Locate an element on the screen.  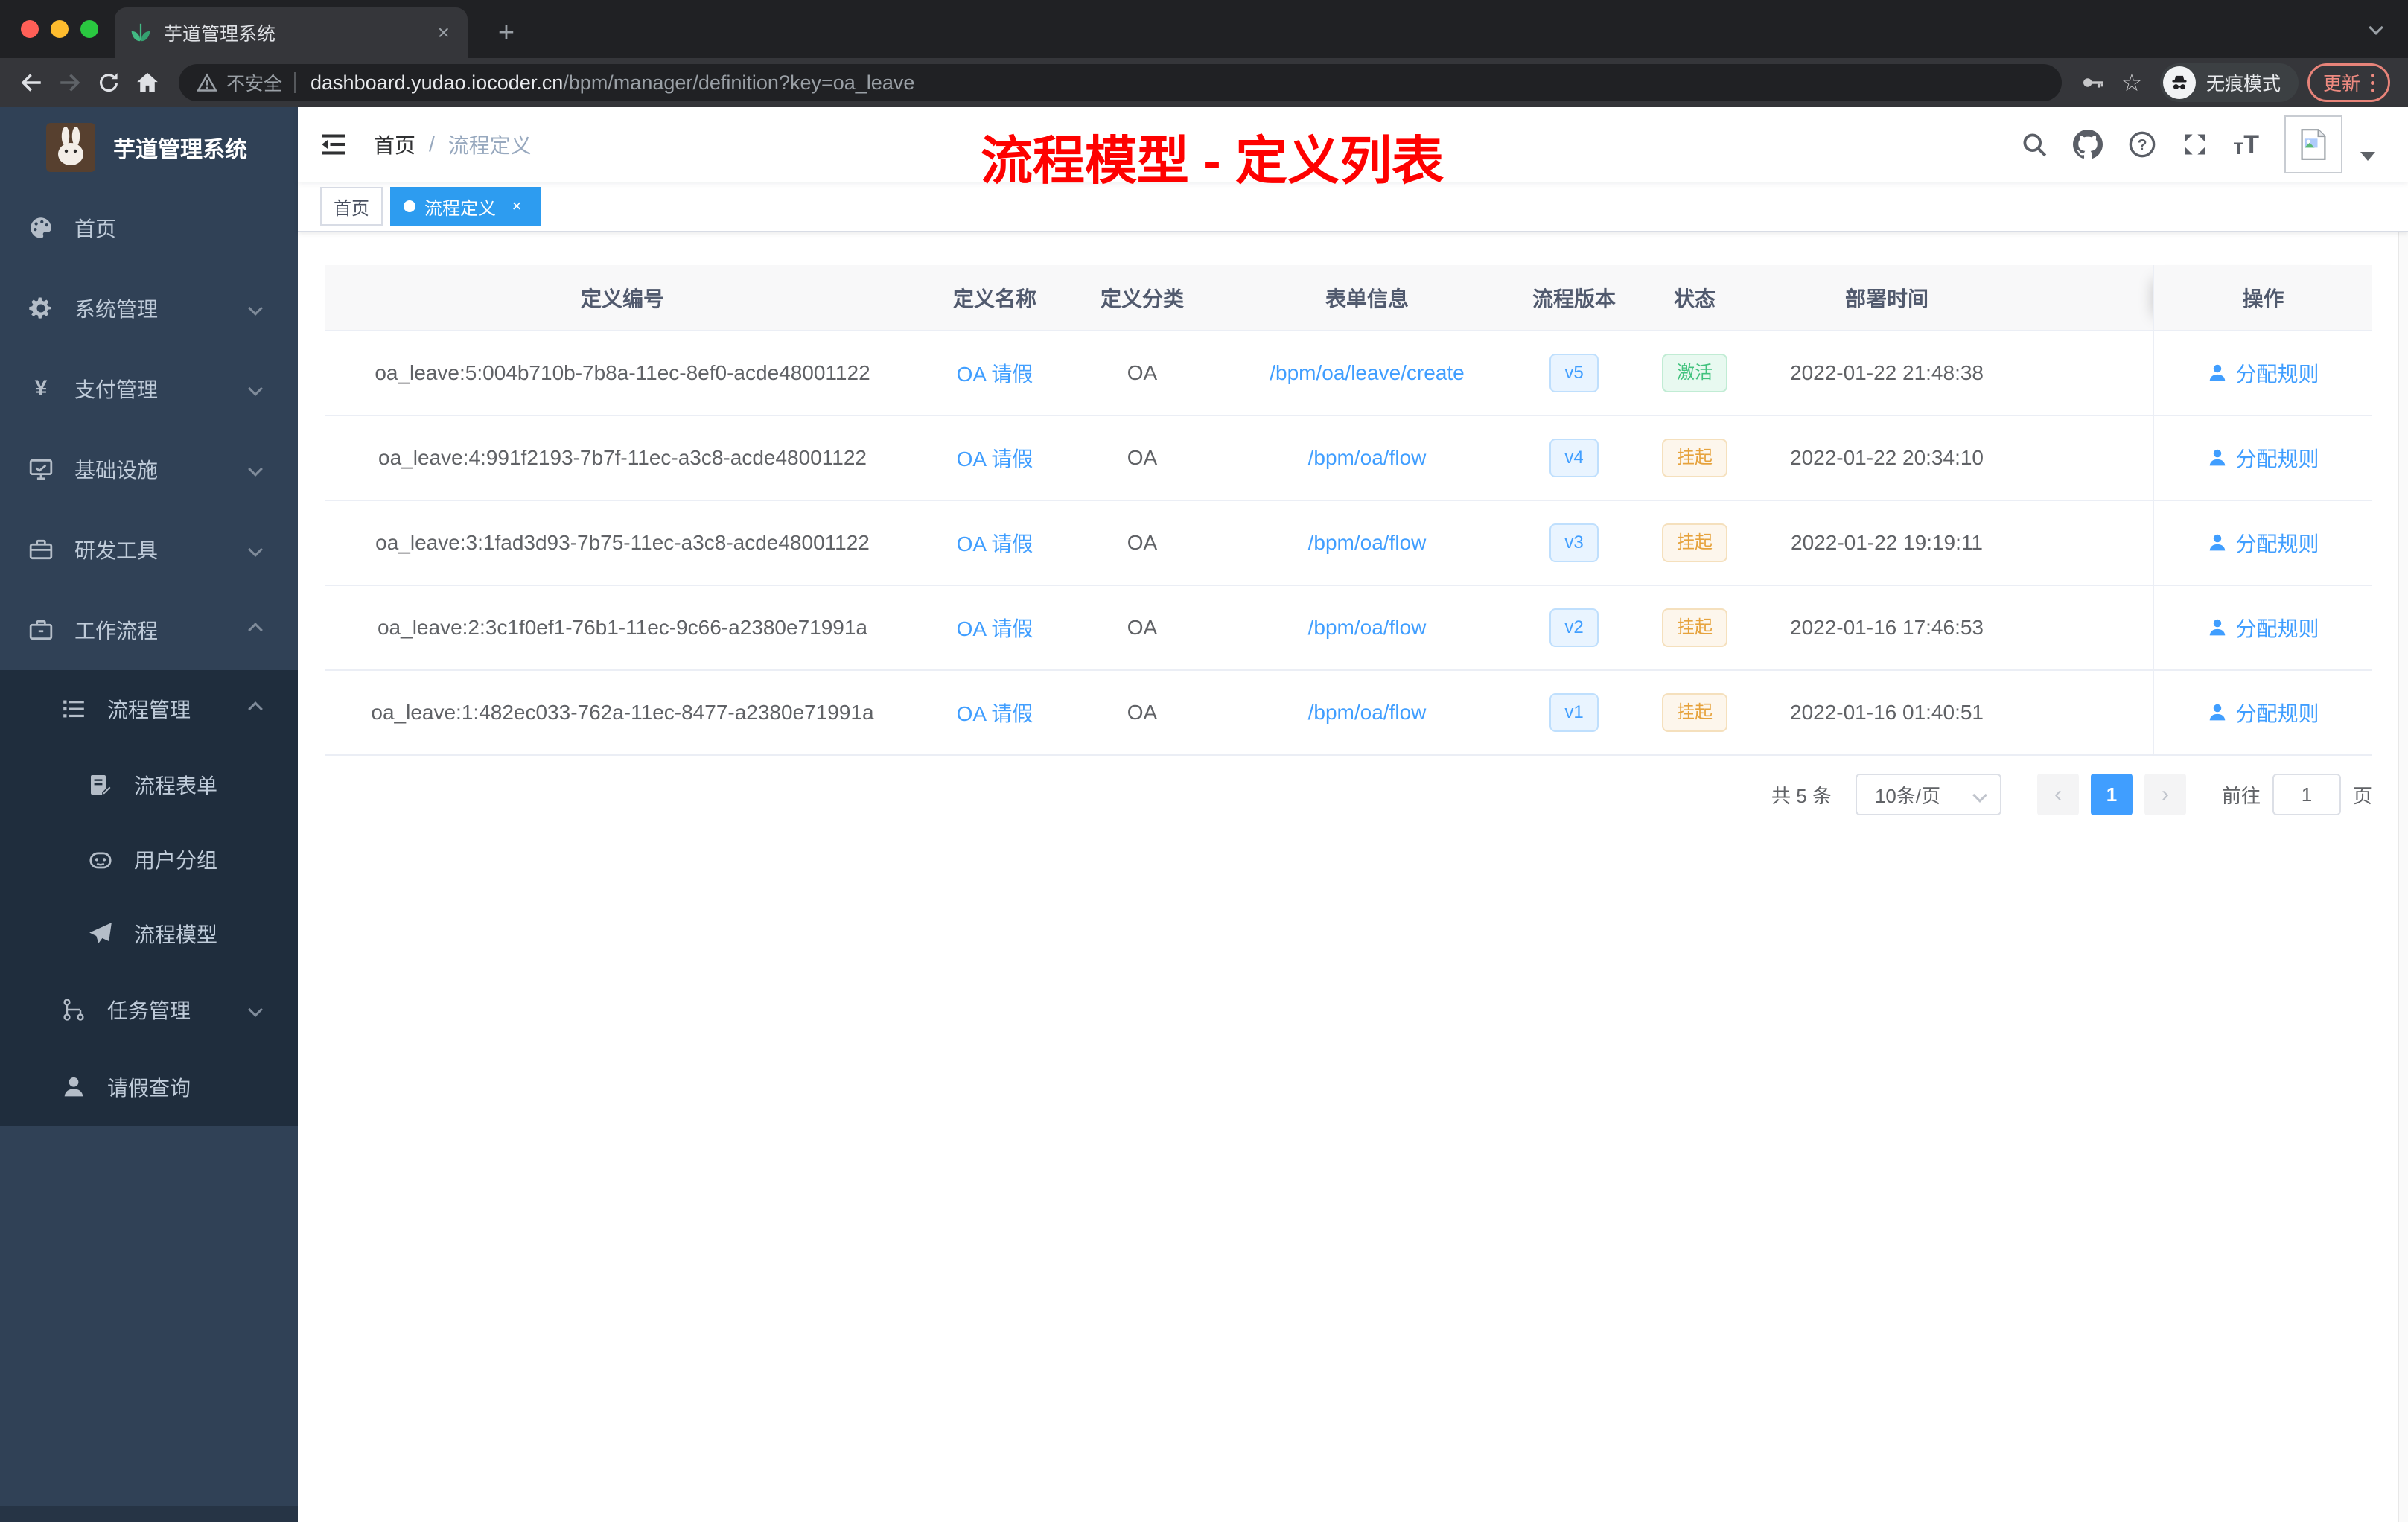
sidebar-item-task-mgmt: 任务管理 is located at coordinates (149, 1009).